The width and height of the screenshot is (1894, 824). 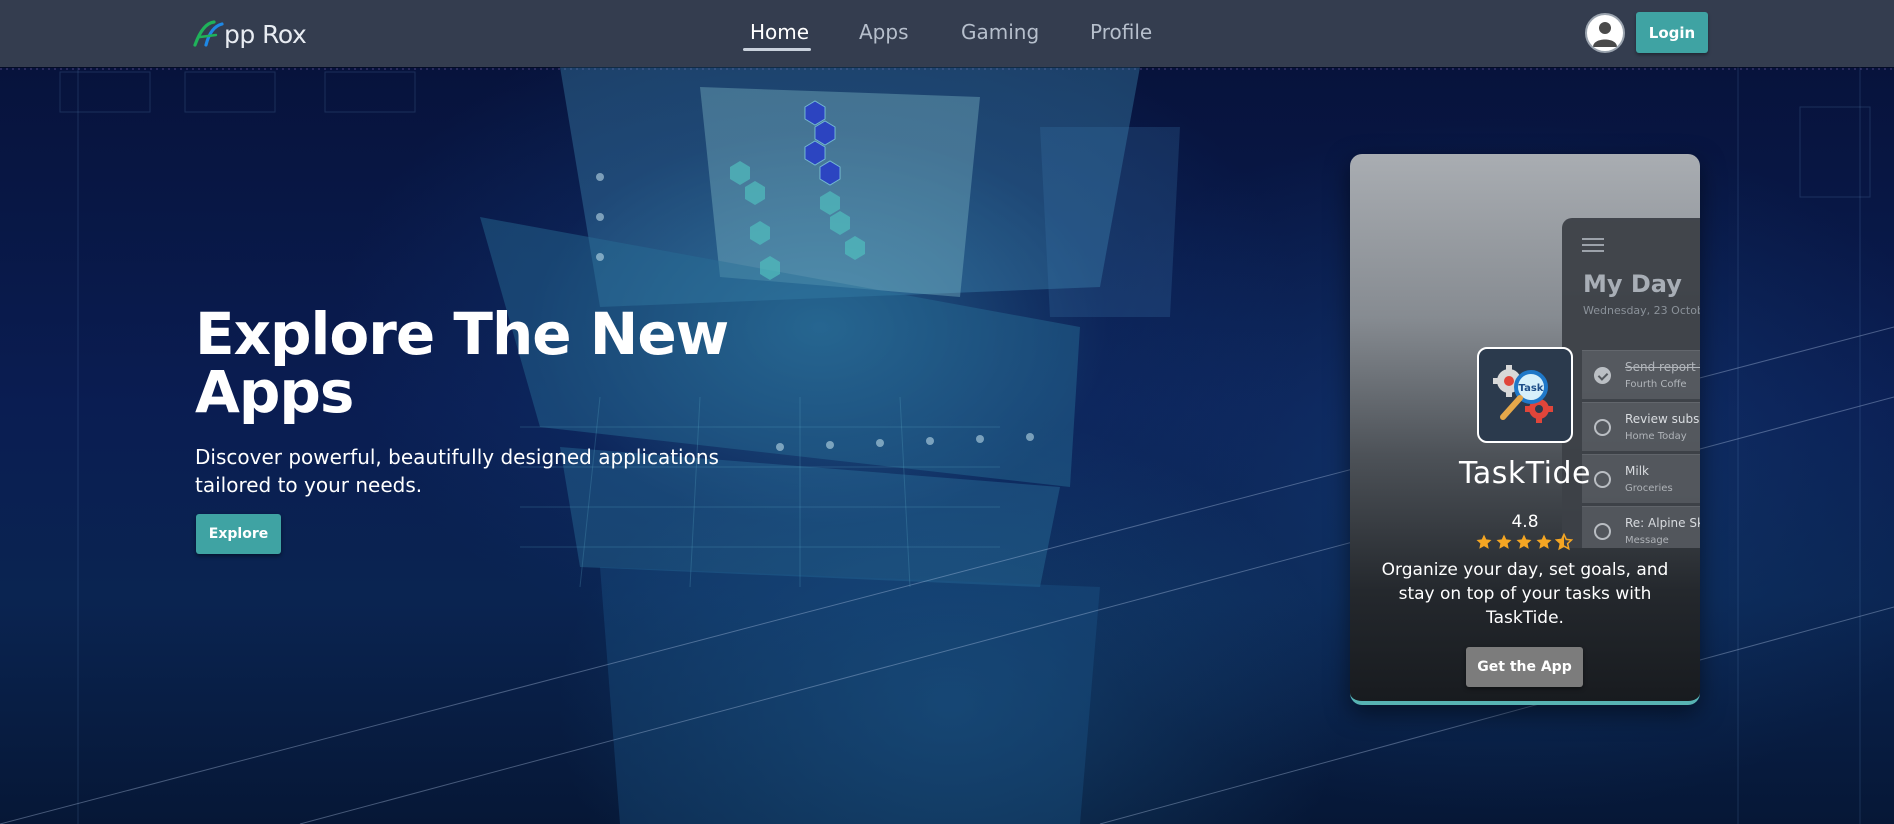 I want to click on task-name: Send report t, so click(x=1662, y=367).